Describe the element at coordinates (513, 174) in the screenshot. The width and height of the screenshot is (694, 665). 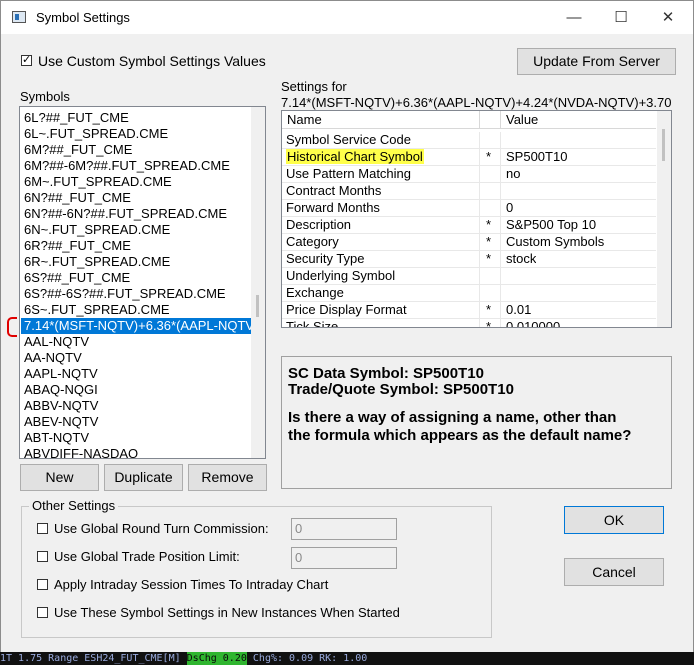
I see `setting-value: no` at that location.